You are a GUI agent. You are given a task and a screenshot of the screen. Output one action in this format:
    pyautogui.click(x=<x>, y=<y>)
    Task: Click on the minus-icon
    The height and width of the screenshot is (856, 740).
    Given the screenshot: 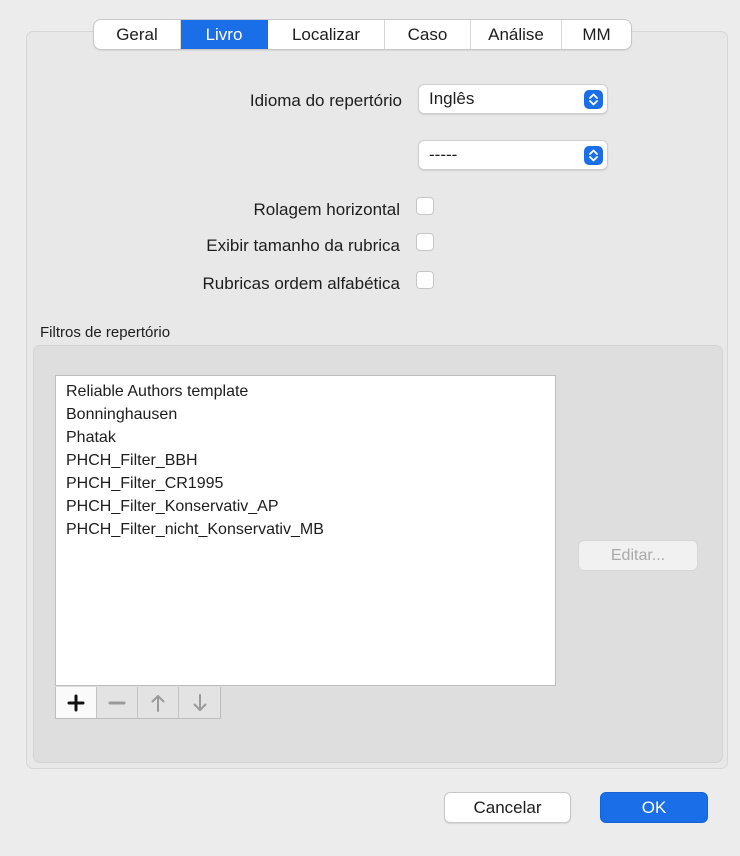 What is the action you would take?
    pyautogui.click(x=117, y=702)
    